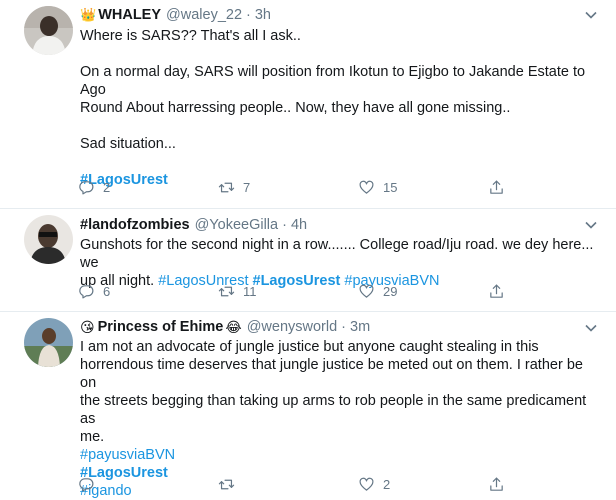 The width and height of the screenshot is (616, 500). I want to click on tweet-header: 👑 WHALEY @waley_22 · 3h, so click(175, 15).